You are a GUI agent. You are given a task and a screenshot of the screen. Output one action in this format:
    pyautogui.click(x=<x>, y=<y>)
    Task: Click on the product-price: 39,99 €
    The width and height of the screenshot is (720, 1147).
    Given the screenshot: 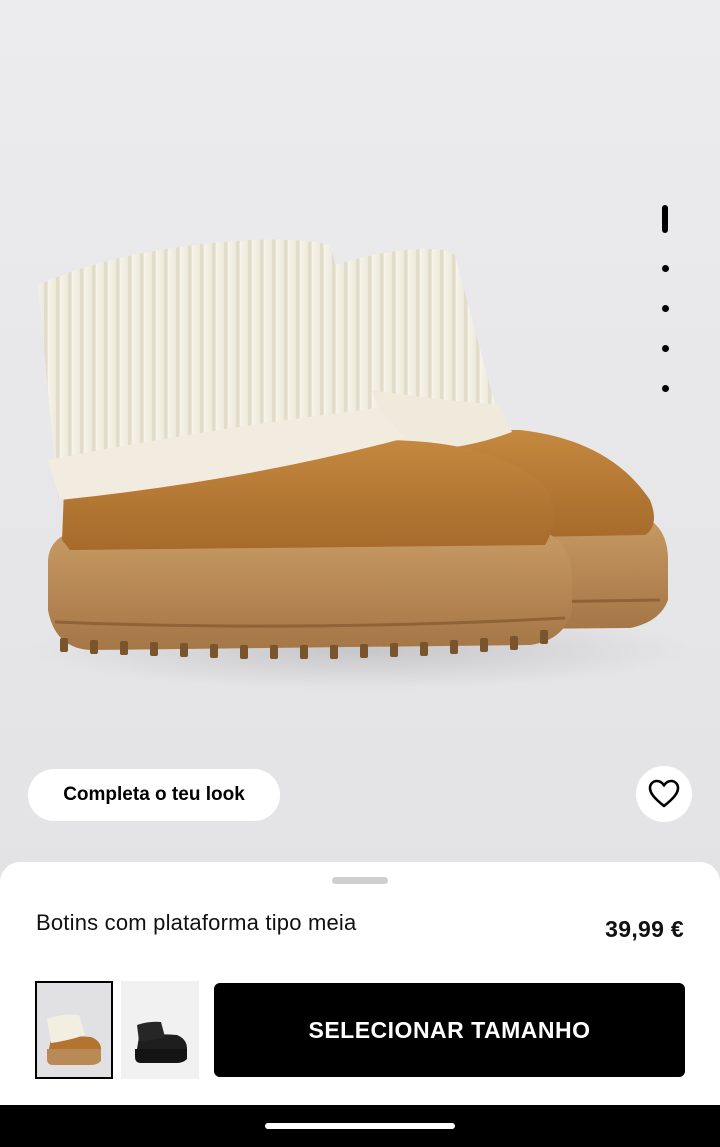 What is the action you would take?
    pyautogui.click(x=644, y=929)
    